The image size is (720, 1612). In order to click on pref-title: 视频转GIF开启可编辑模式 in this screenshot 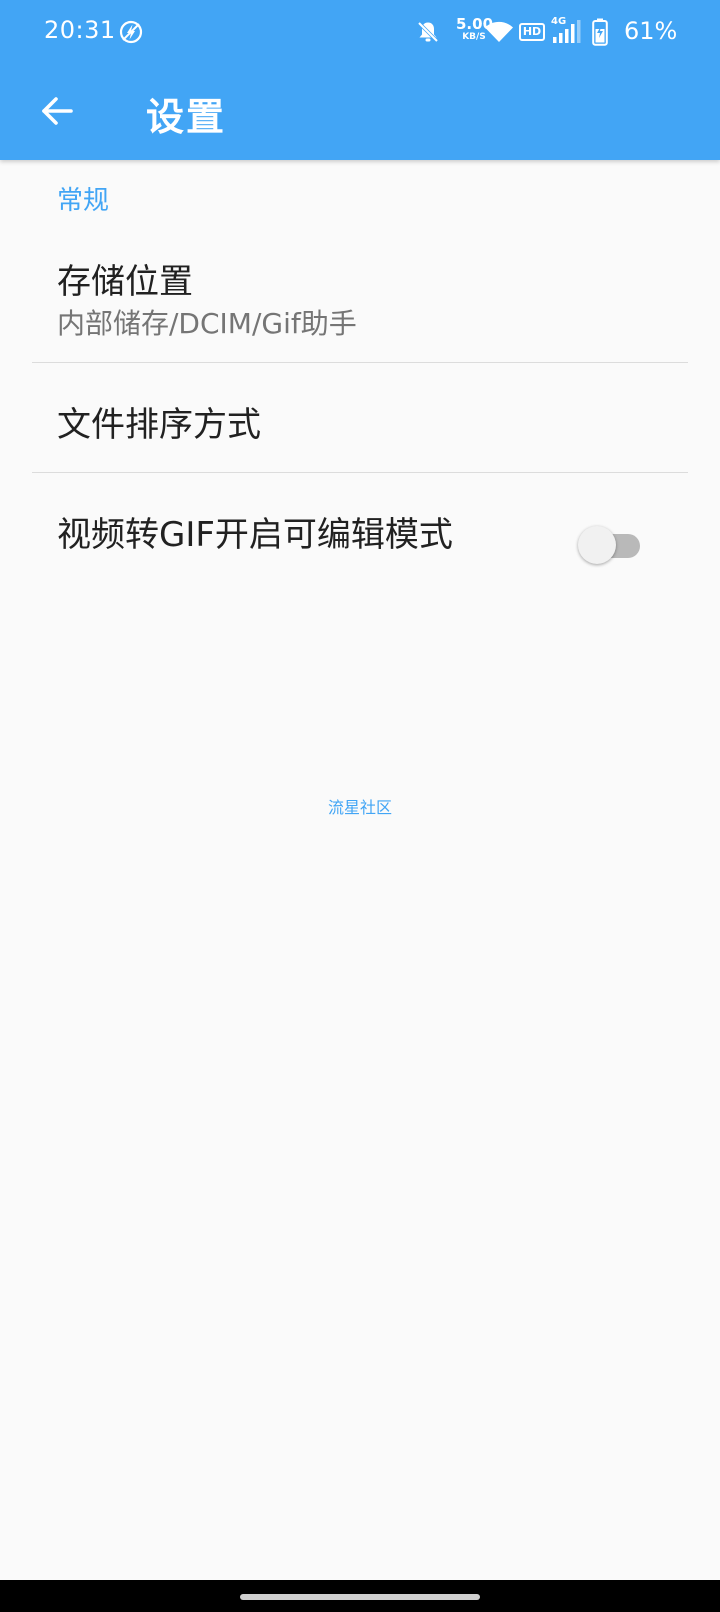, I will do `click(255, 535)`.